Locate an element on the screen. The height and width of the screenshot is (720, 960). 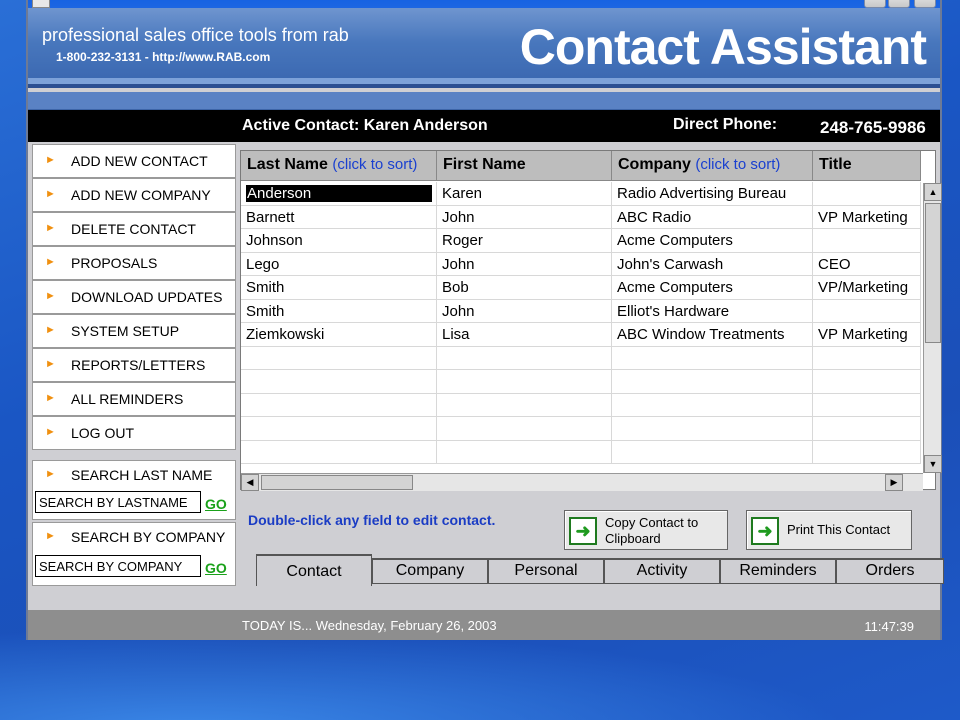
nav-proposals: ► PROPOSALS is located at coordinates (134, 263).